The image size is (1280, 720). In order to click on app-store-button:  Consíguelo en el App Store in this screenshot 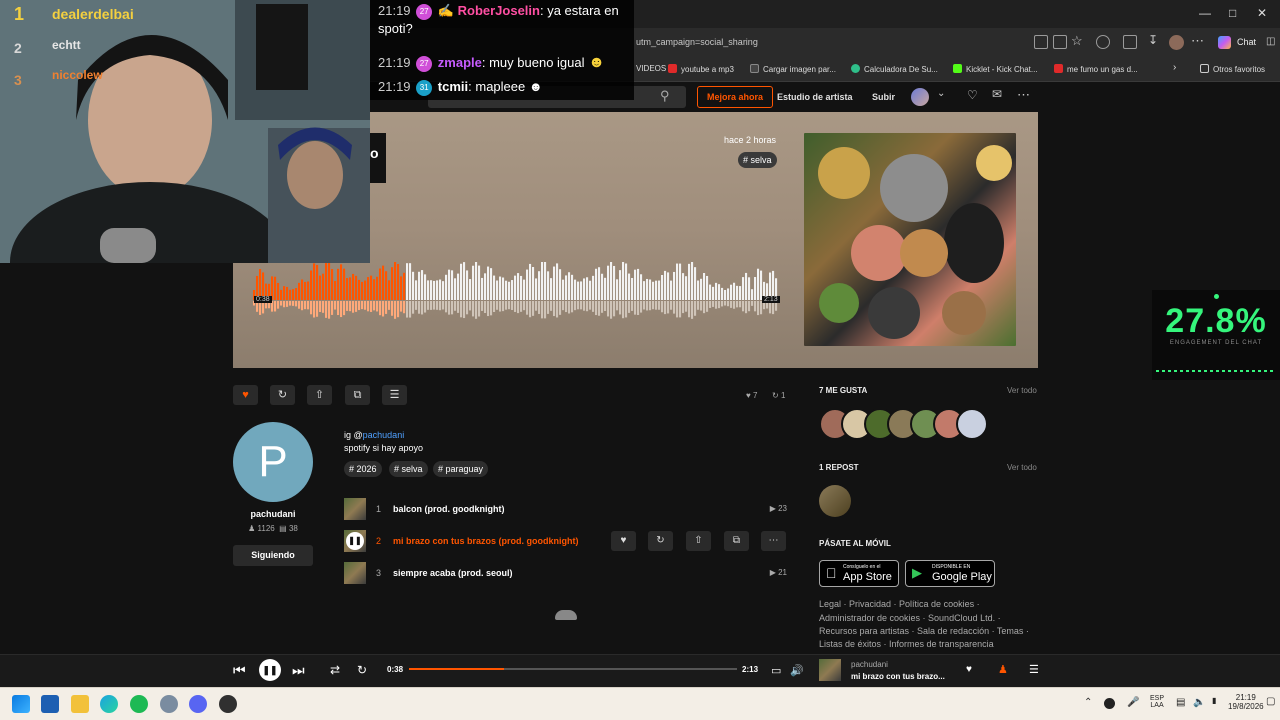, I will do `click(859, 573)`.